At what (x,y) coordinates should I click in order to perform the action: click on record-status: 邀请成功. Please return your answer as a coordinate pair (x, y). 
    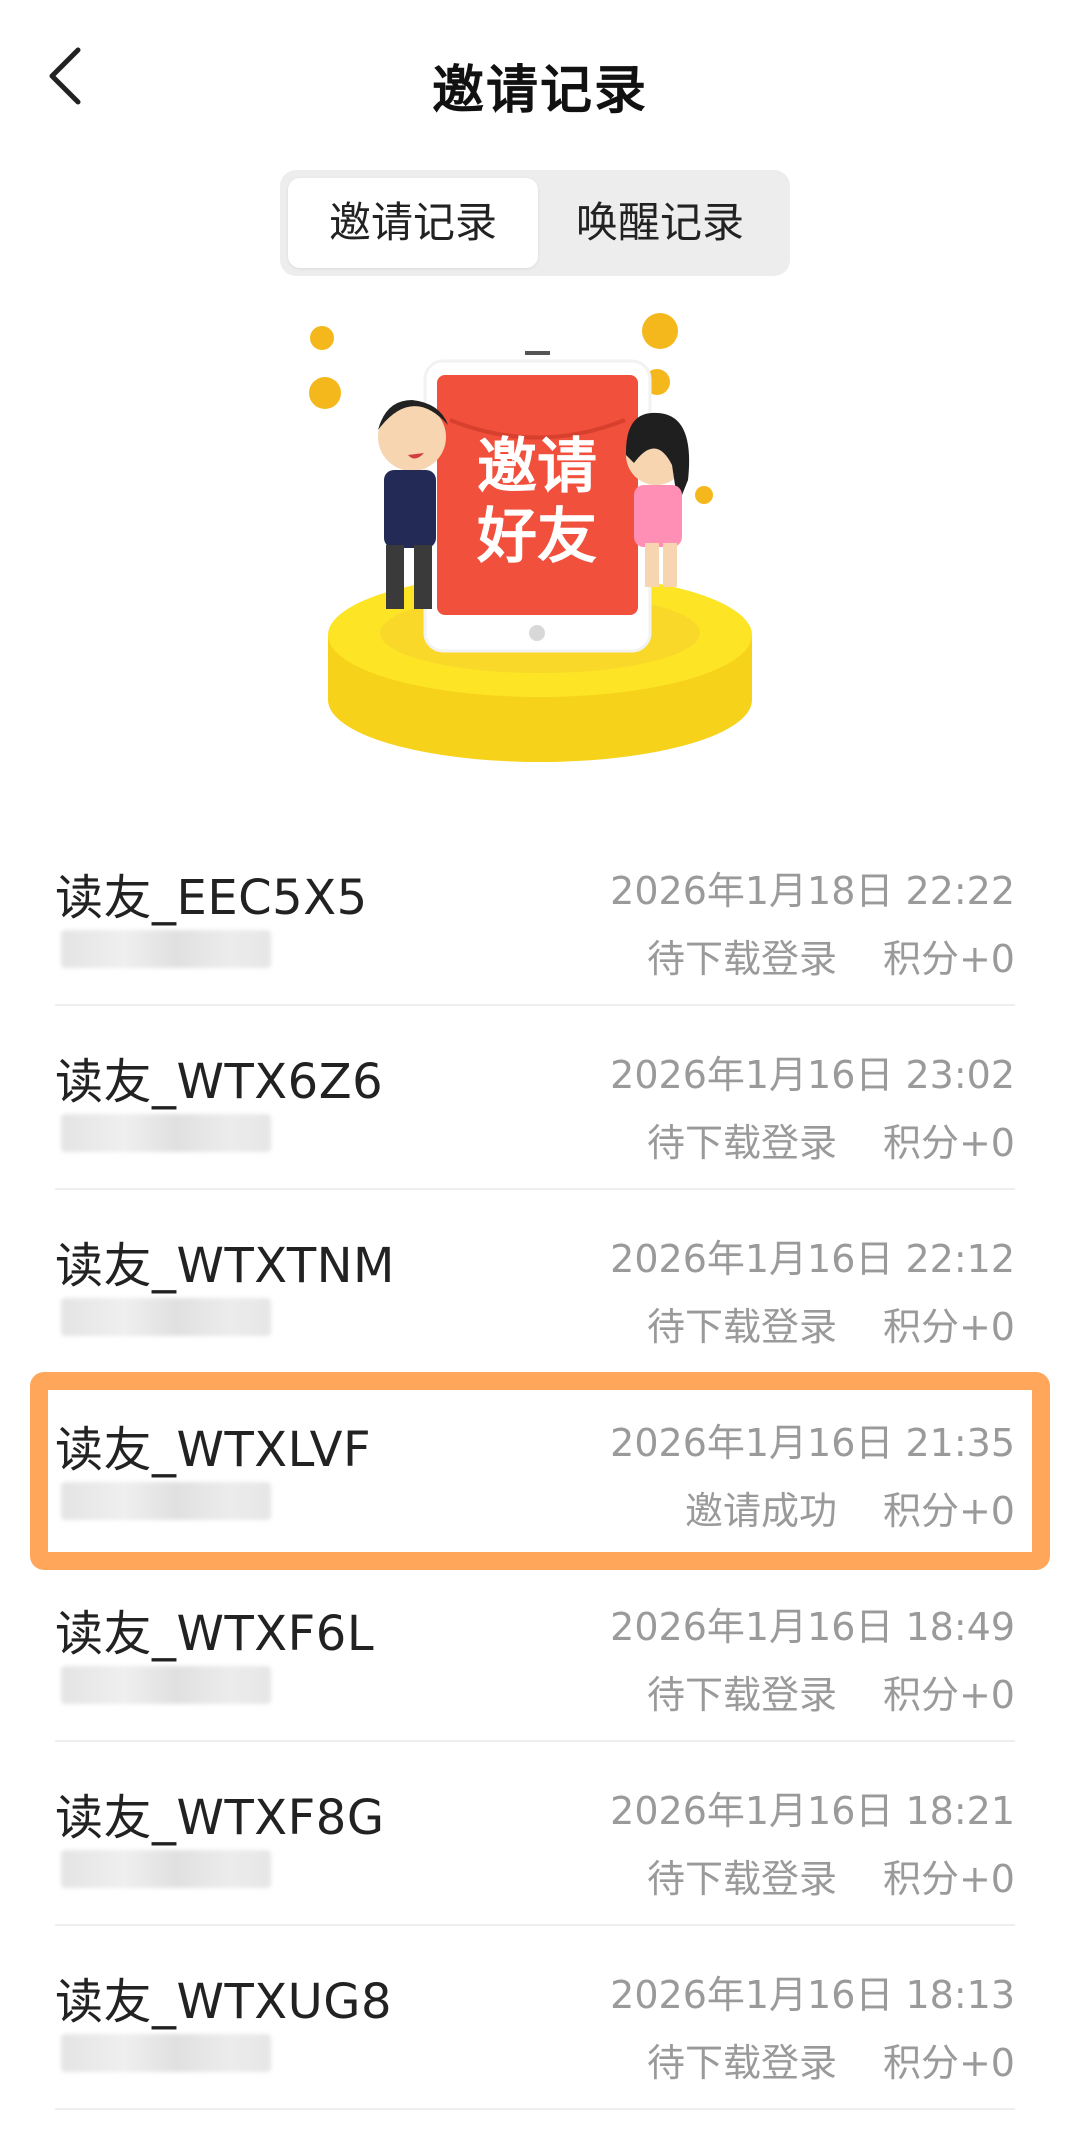
    Looking at the image, I should click on (760, 1511).